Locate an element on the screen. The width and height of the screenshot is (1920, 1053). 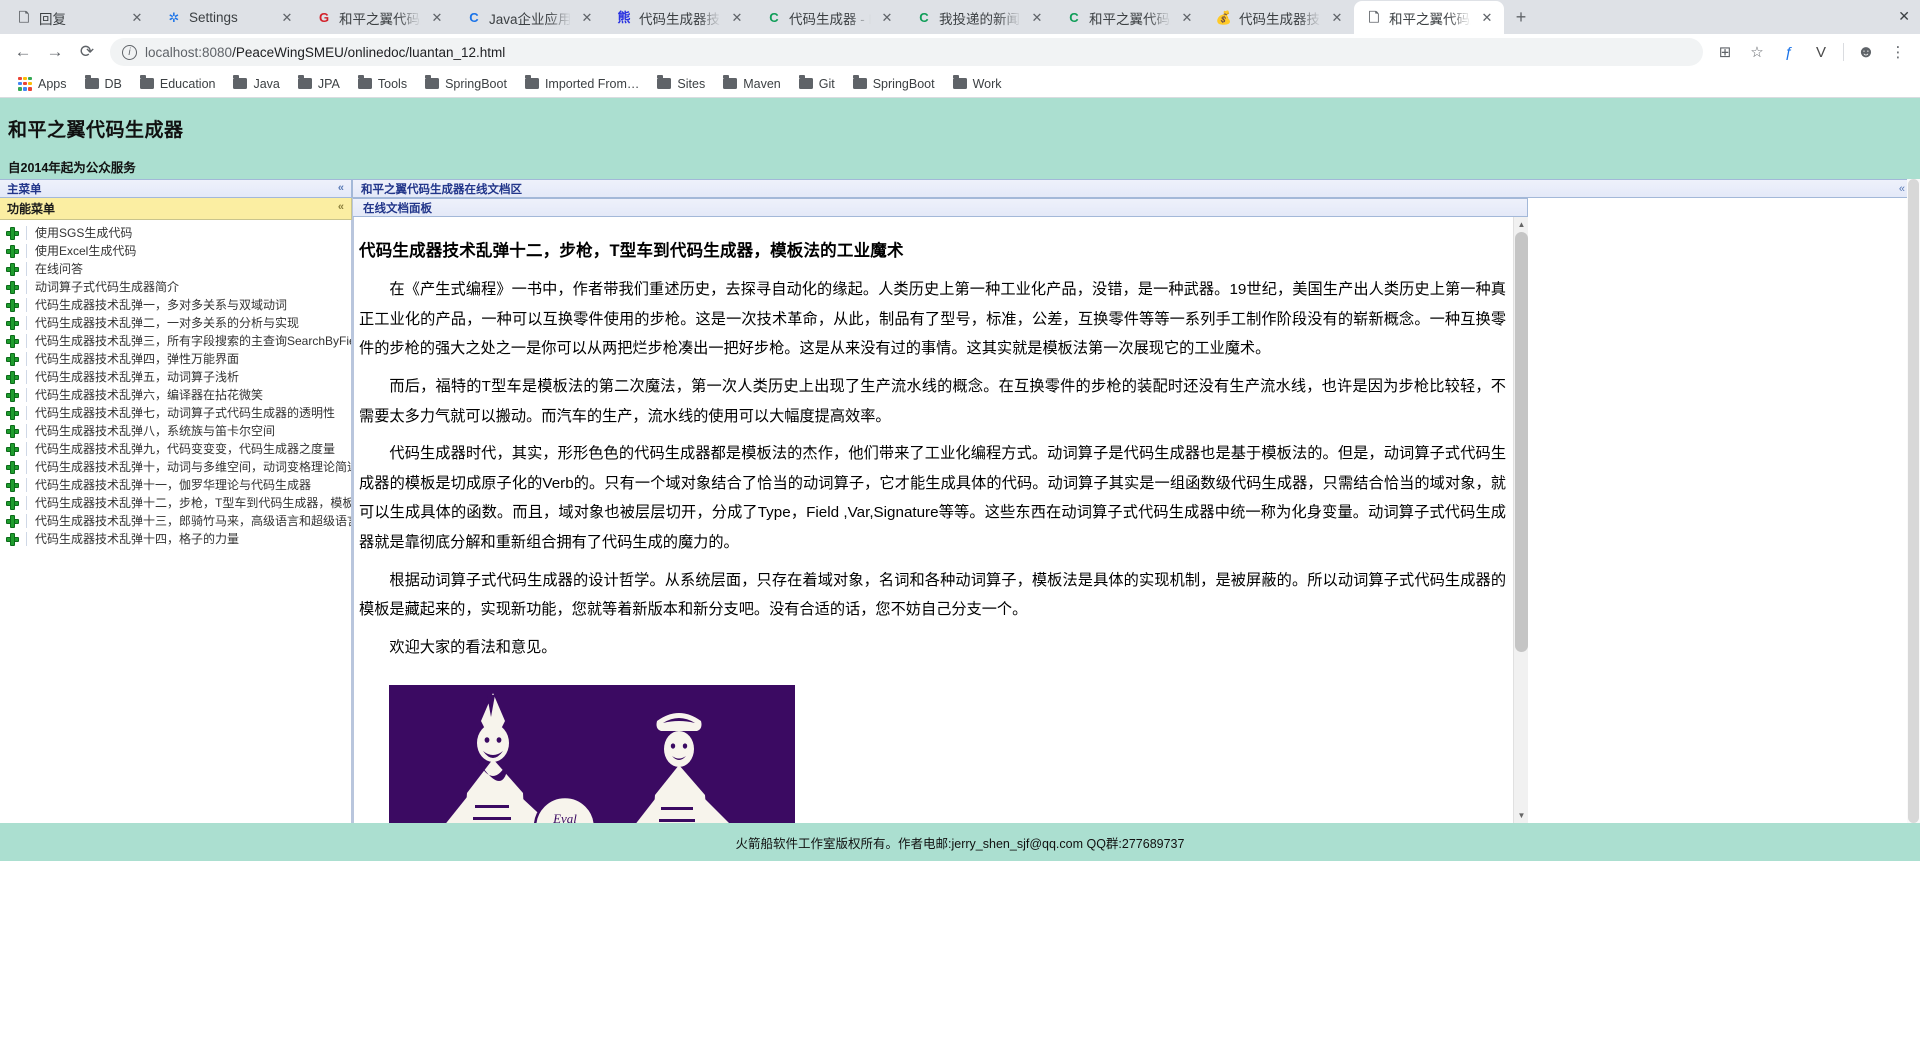
scroll-down-arrow: ▼ is located at coordinates (1521, 815).